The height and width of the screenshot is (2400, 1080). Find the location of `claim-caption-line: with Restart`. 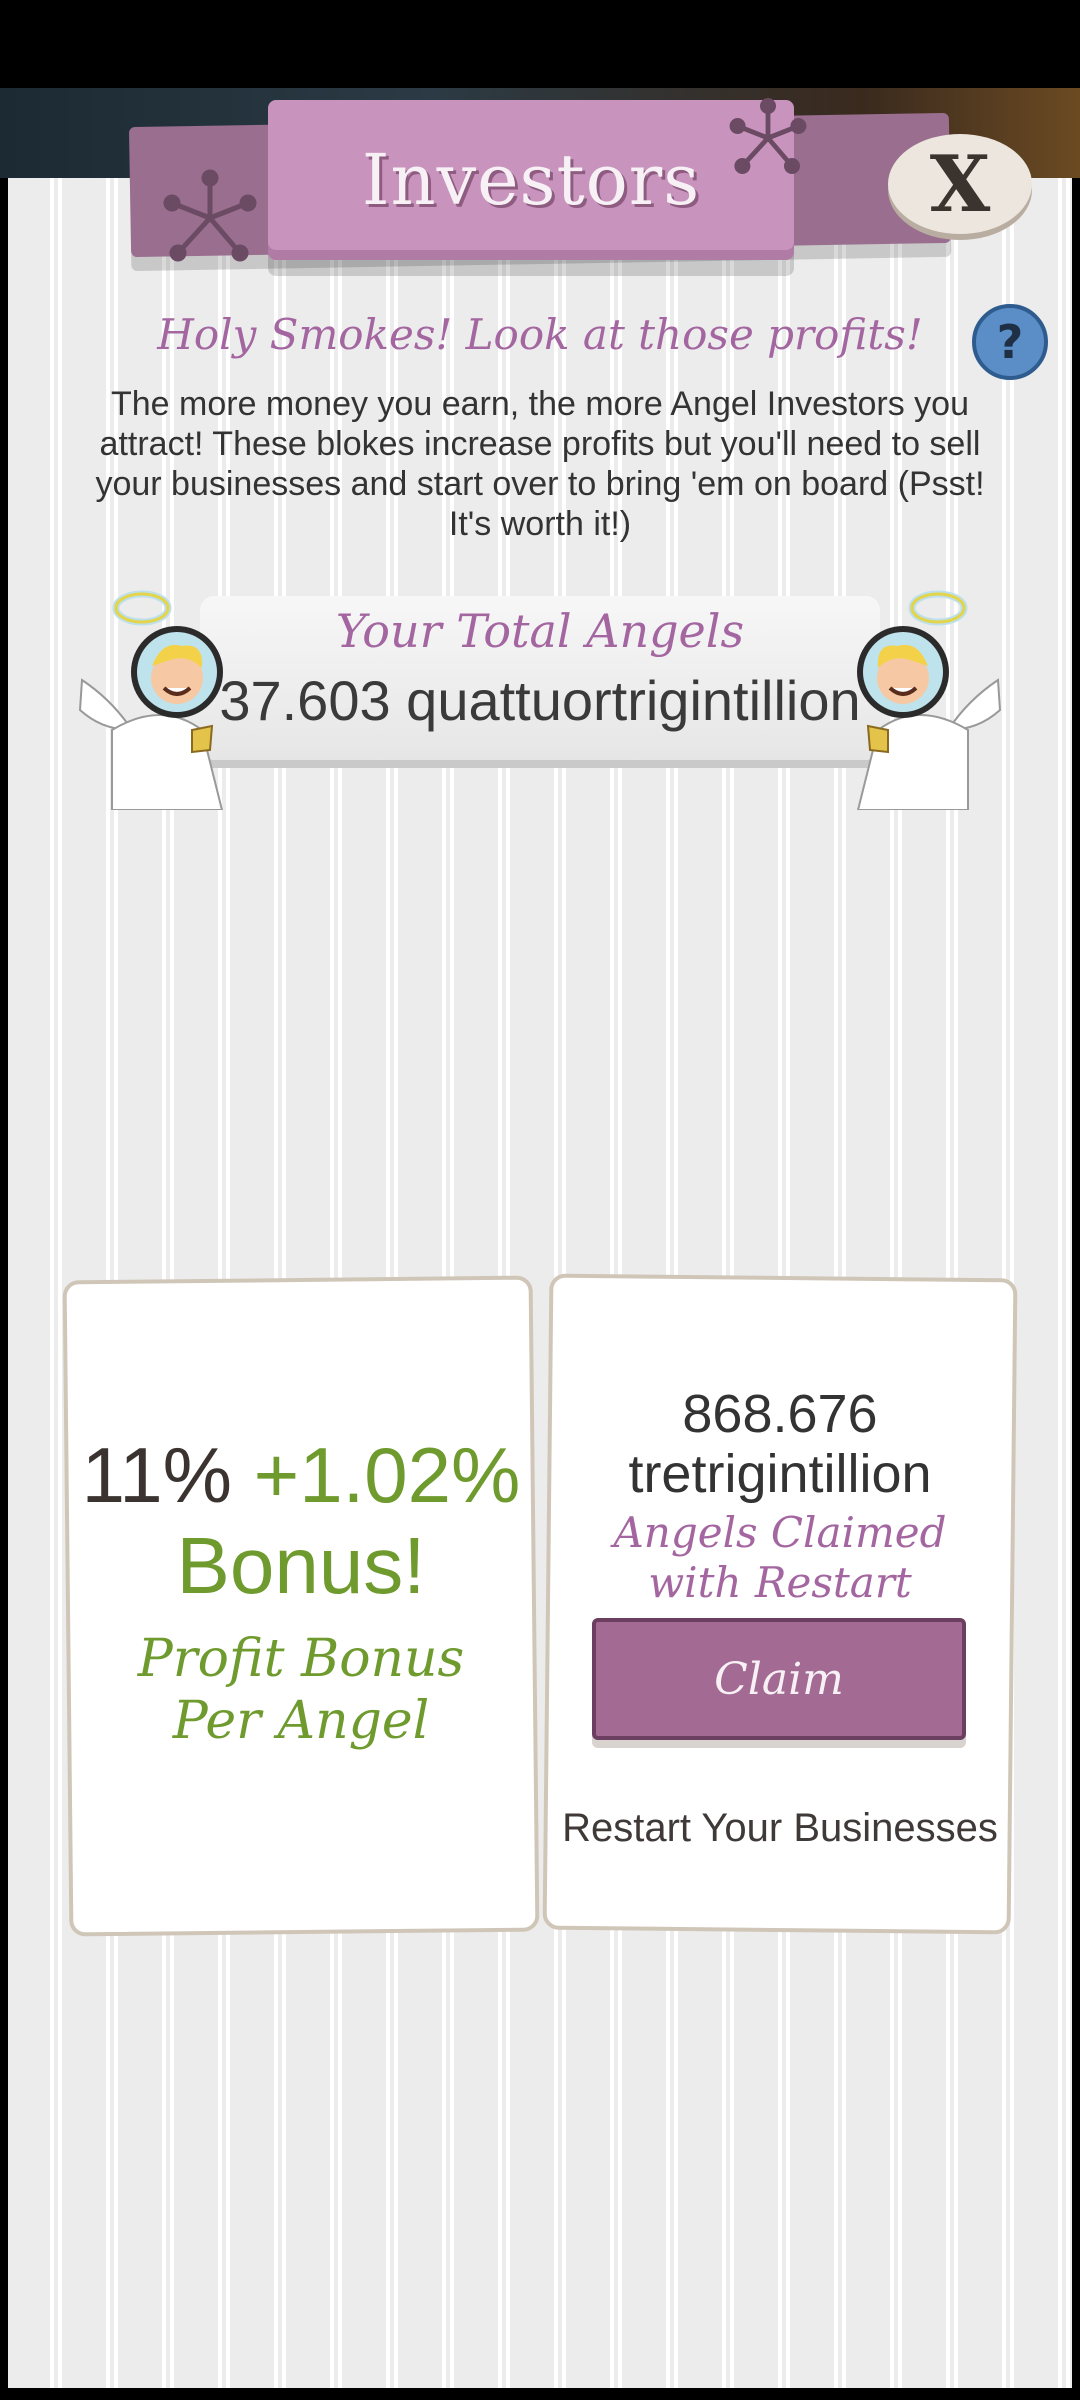

claim-caption-line: with Restart is located at coordinates (780, 1582).